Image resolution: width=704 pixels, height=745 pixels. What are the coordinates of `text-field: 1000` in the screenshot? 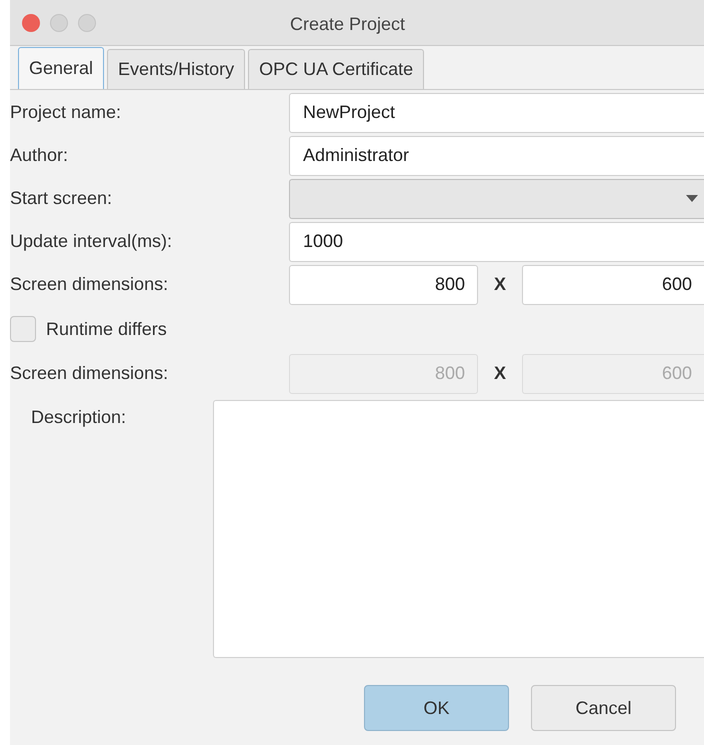 It's located at (496, 242).